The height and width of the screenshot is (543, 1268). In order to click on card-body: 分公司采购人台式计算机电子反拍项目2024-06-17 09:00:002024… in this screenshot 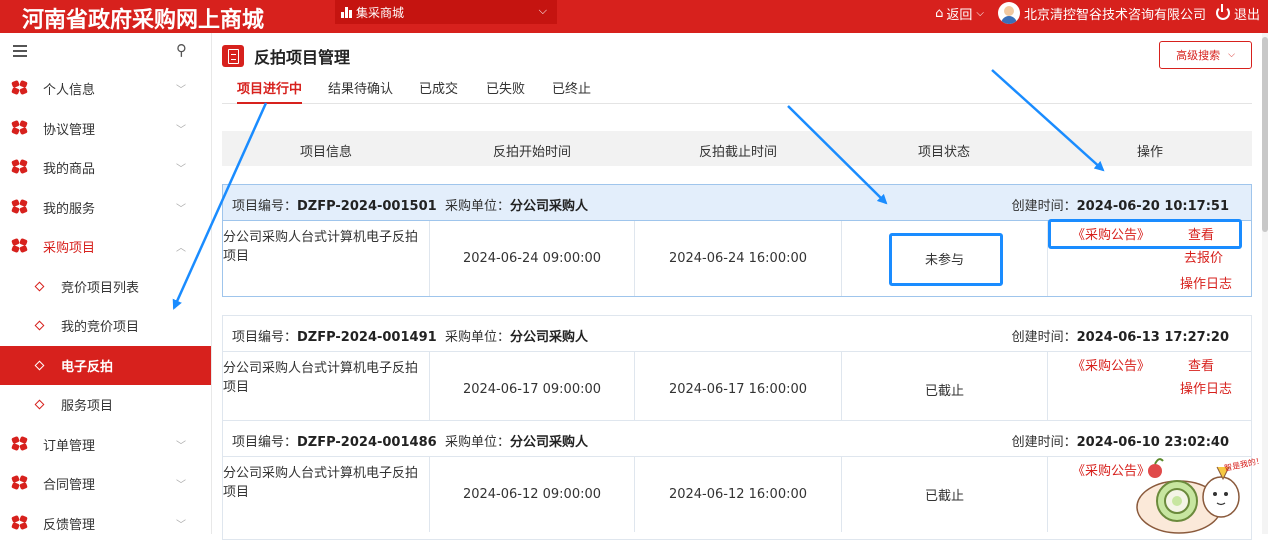, I will do `click(737, 389)`.